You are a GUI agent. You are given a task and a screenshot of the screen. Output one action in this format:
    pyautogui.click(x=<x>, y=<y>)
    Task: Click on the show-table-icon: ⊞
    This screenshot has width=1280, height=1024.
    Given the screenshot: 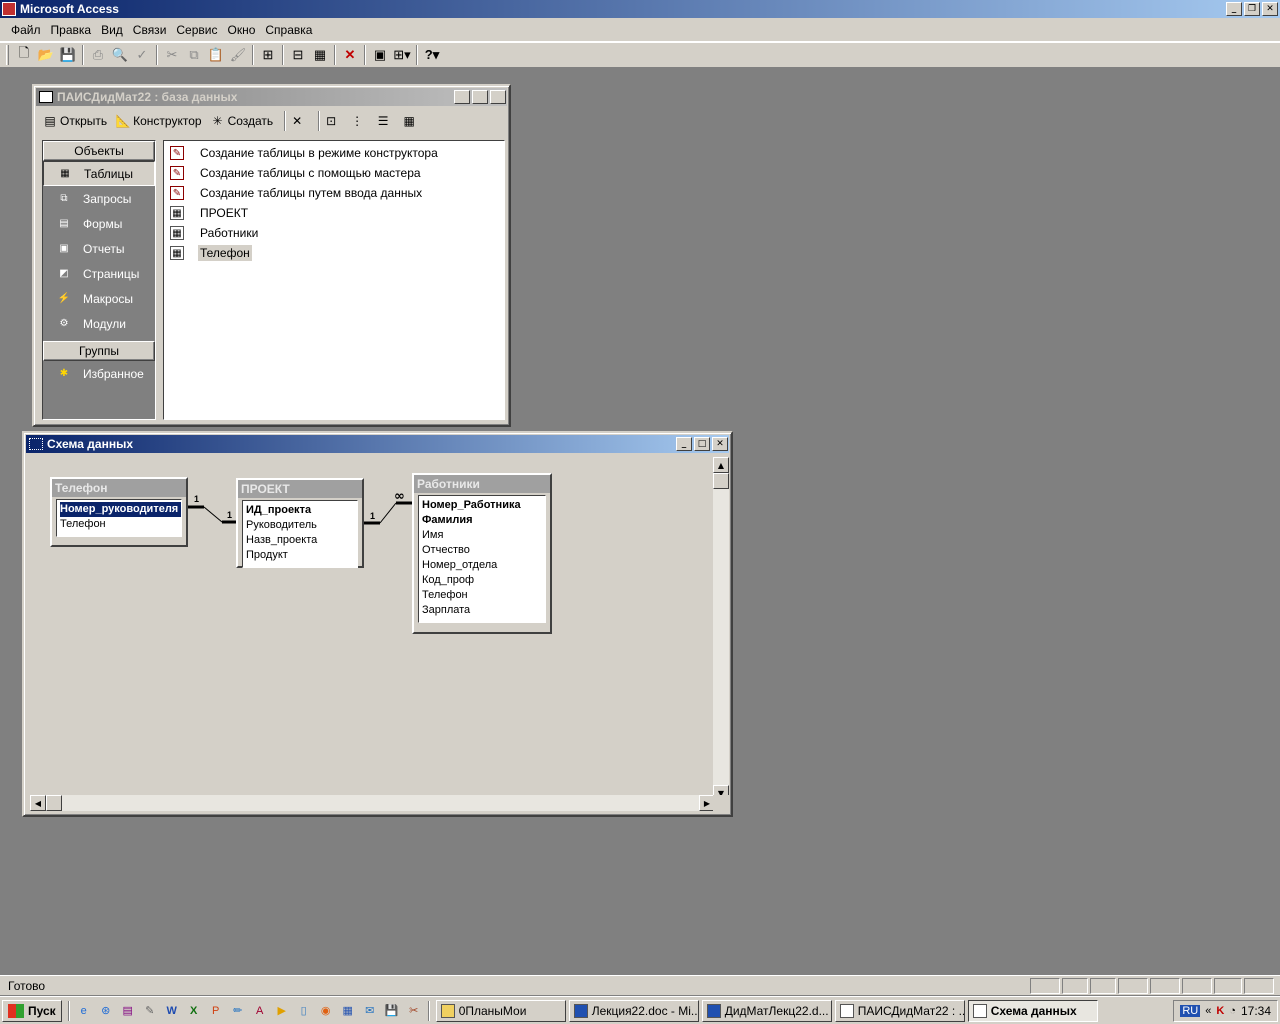 What is the action you would take?
    pyautogui.click(x=268, y=55)
    